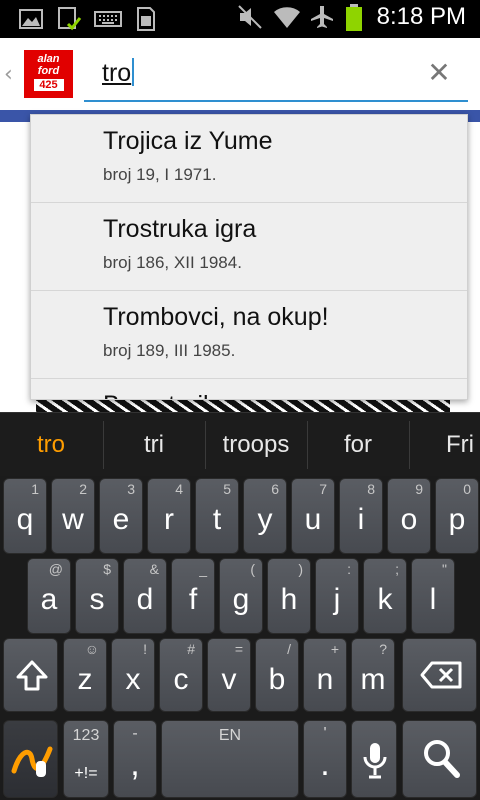  What do you see at coordinates (180, 229) in the screenshot?
I see `autocomplete-item-title: Trostruka igra` at bounding box center [180, 229].